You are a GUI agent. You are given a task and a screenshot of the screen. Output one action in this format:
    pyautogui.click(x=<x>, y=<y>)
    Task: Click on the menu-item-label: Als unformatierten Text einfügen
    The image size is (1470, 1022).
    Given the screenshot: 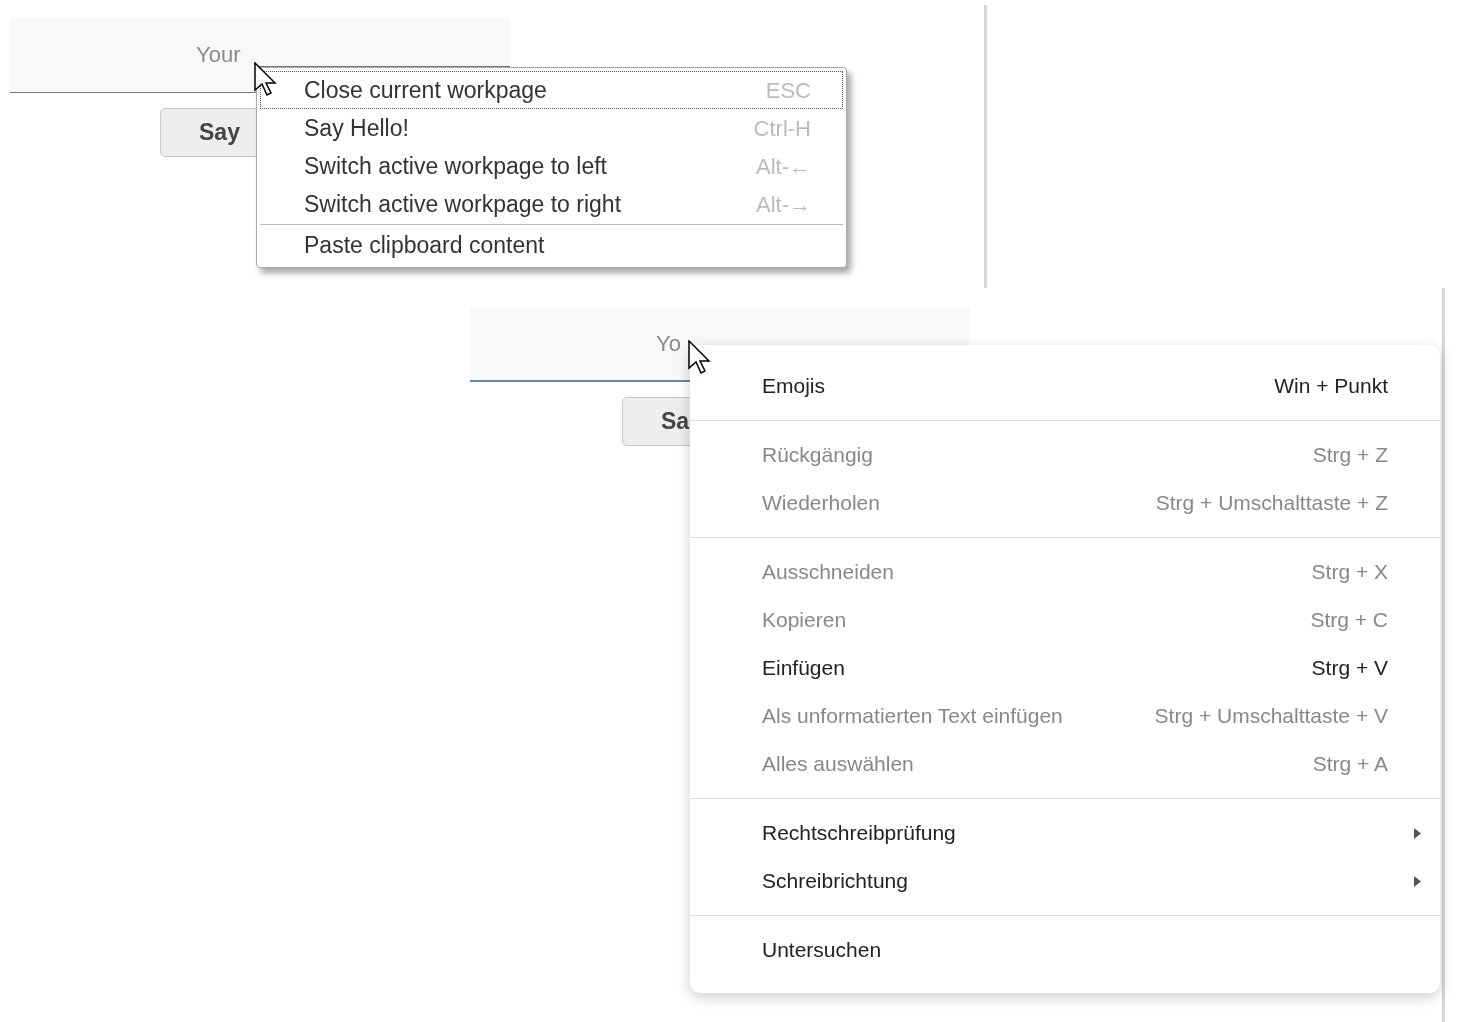 What is the action you would take?
    pyautogui.click(x=913, y=716)
    